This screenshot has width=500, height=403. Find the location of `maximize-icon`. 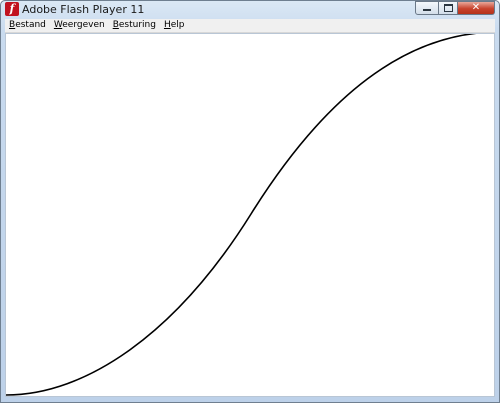

maximize-icon is located at coordinates (448, 8).